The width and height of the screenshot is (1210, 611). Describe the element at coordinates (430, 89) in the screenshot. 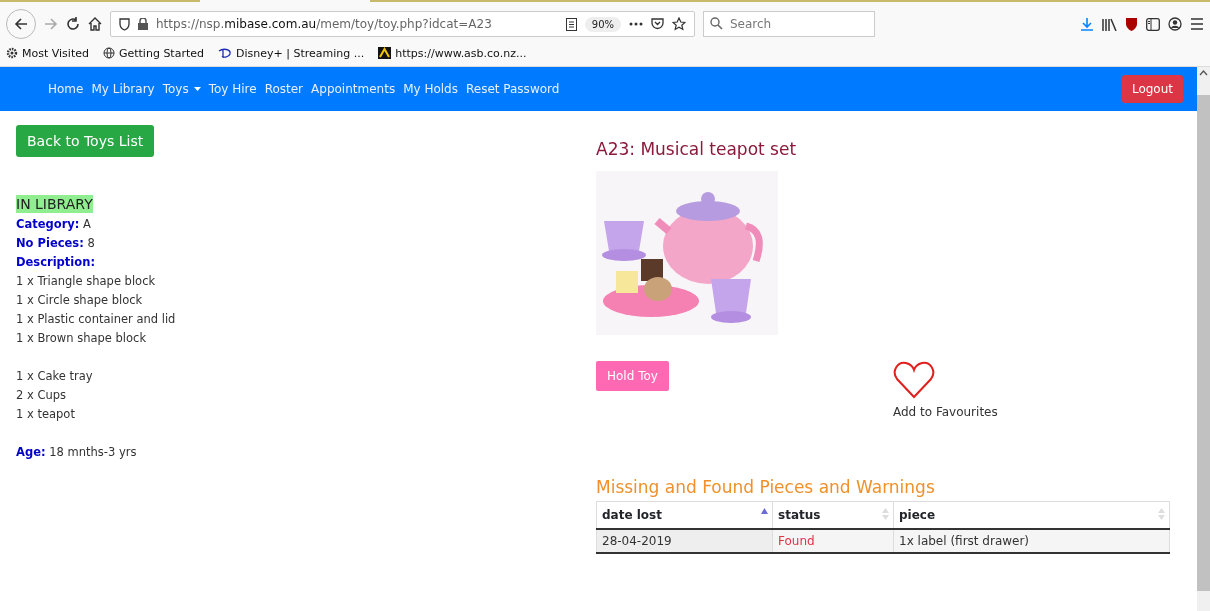

I see `nav-link: My Holds` at that location.